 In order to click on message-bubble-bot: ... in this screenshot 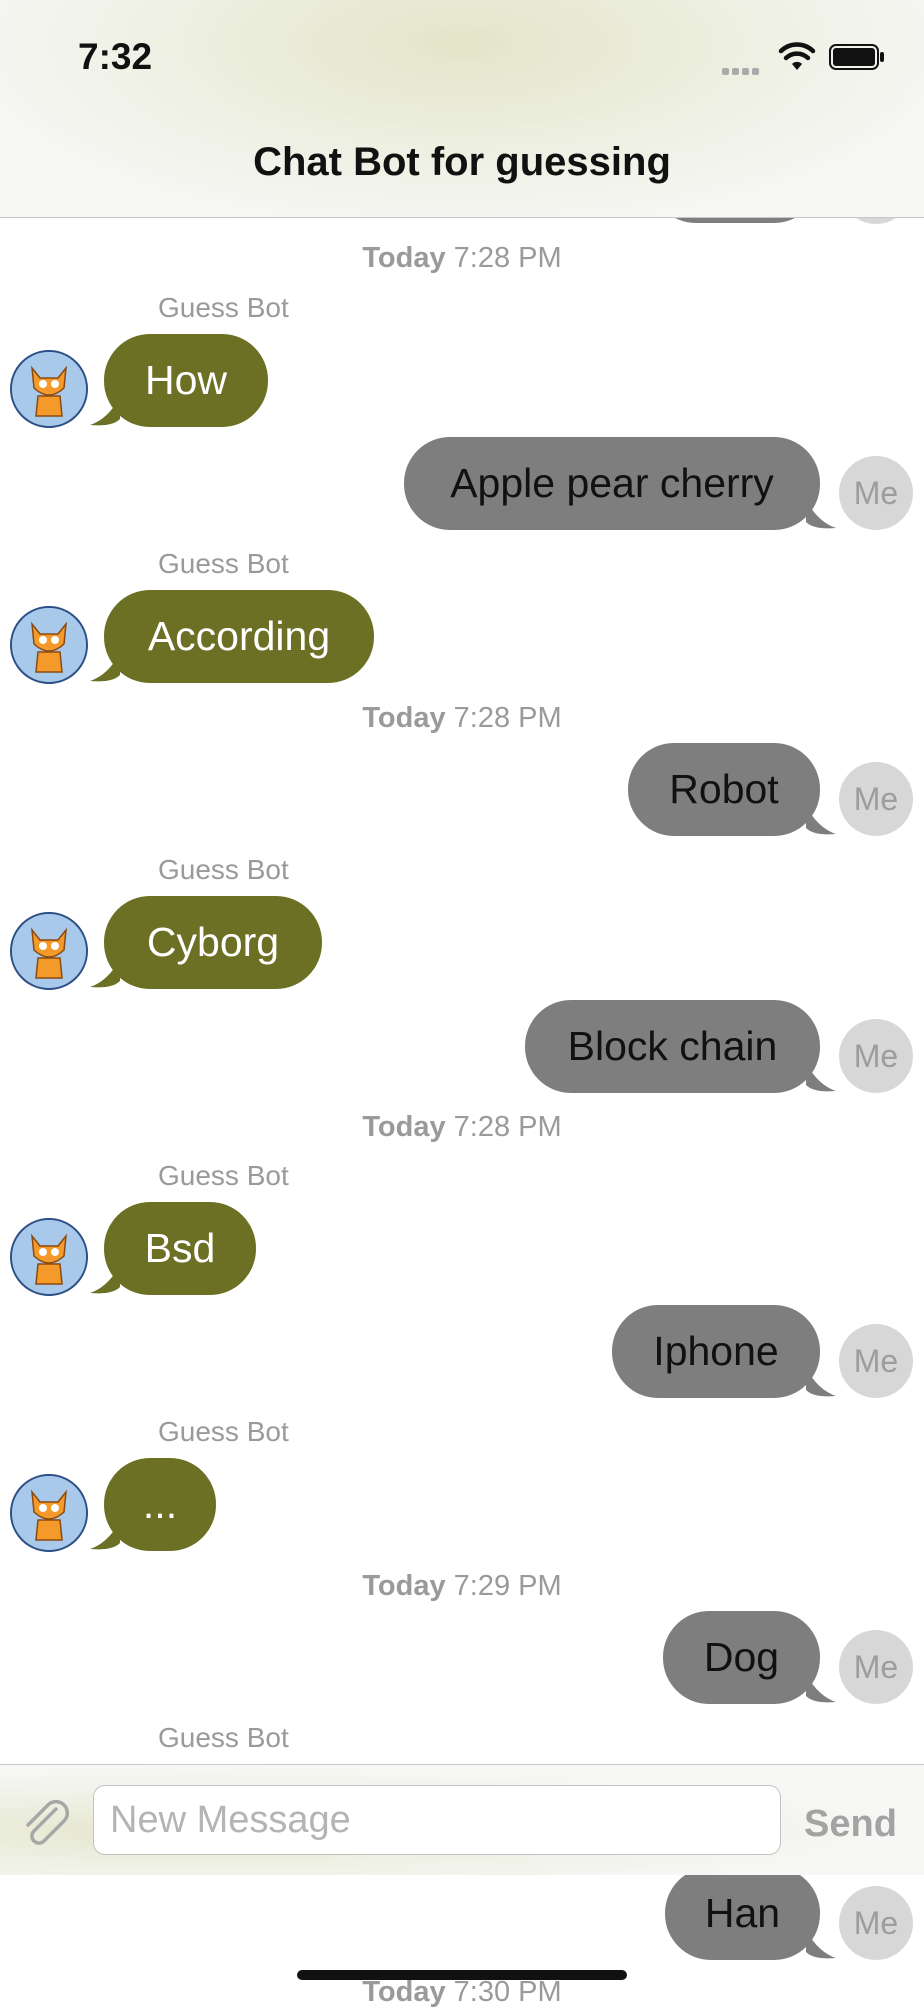, I will do `click(160, 1504)`.